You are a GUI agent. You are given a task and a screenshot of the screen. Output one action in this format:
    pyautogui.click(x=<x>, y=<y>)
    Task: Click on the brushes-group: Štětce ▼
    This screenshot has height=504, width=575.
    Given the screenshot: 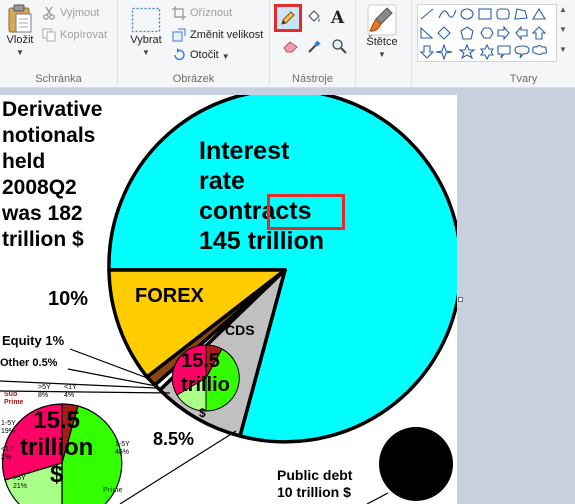 What is the action you would take?
    pyautogui.click(x=382, y=44)
    